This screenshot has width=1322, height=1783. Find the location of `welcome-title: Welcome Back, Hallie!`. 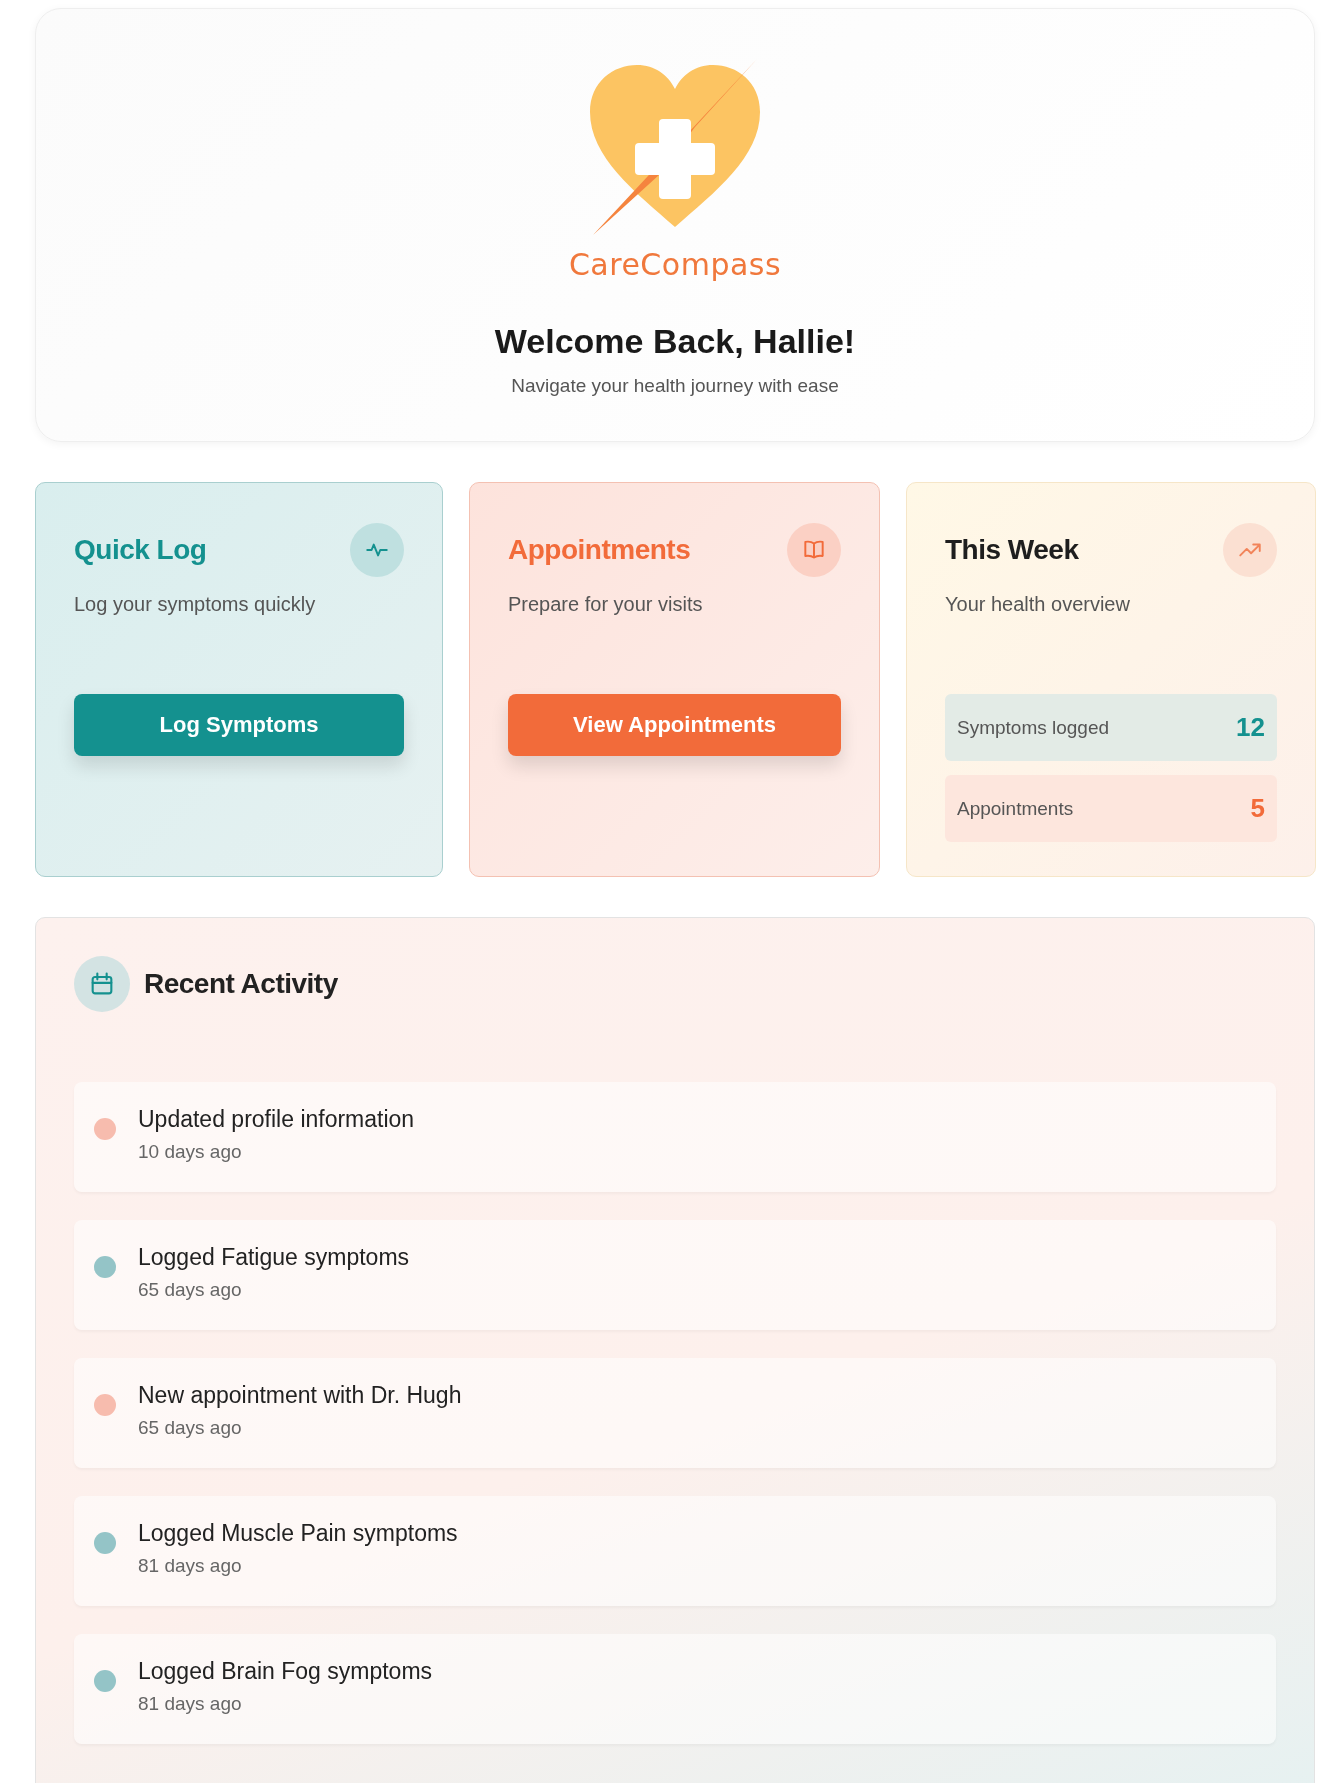

welcome-title: Welcome Back, Hallie! is located at coordinates (675, 341).